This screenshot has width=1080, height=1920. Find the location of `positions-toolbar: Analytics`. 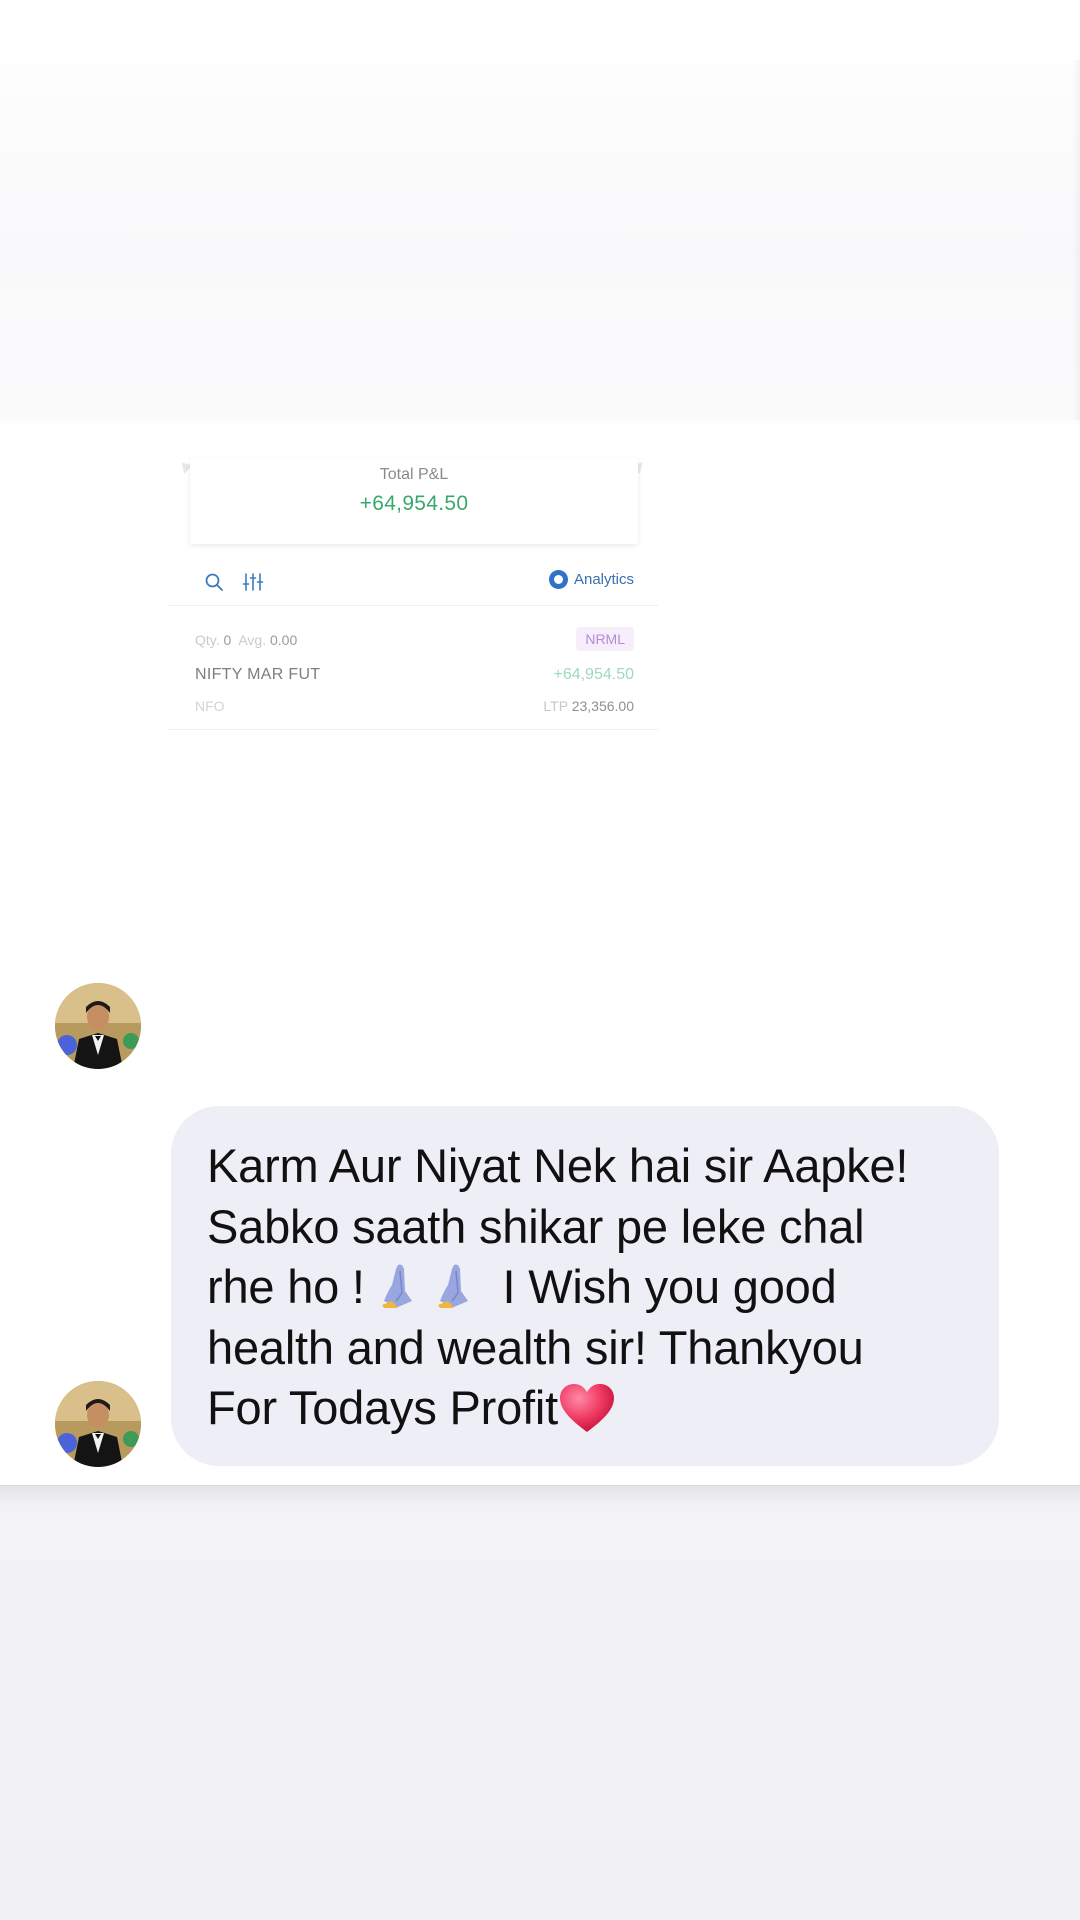

positions-toolbar: Analytics is located at coordinates (413, 582).